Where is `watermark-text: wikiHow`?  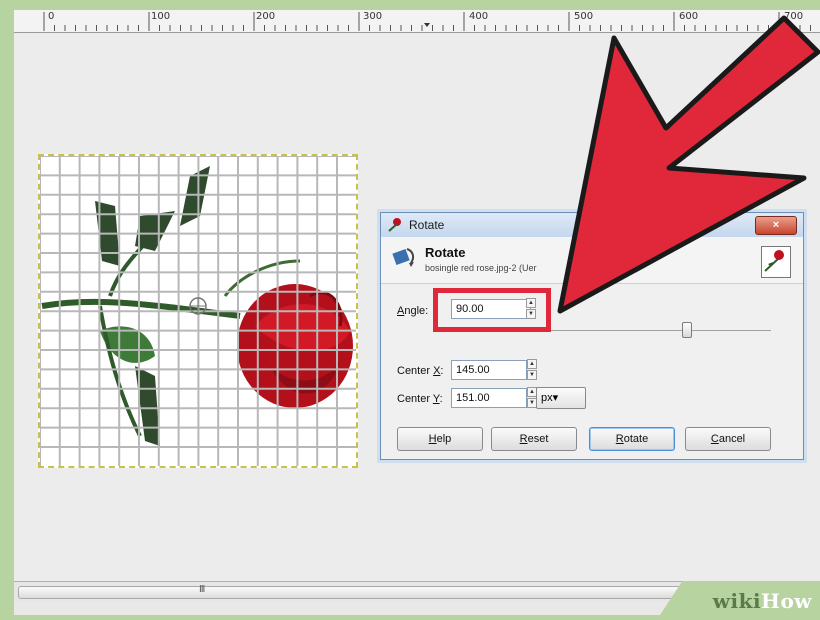 watermark-text: wikiHow is located at coordinates (762, 601).